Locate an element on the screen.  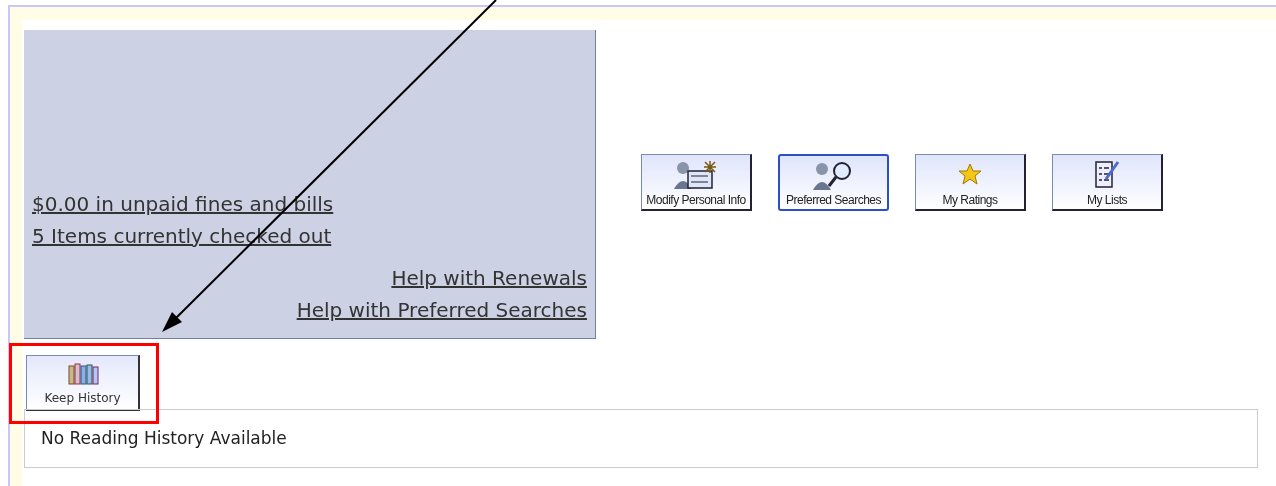
person-form-icon is located at coordinates (696, 174).